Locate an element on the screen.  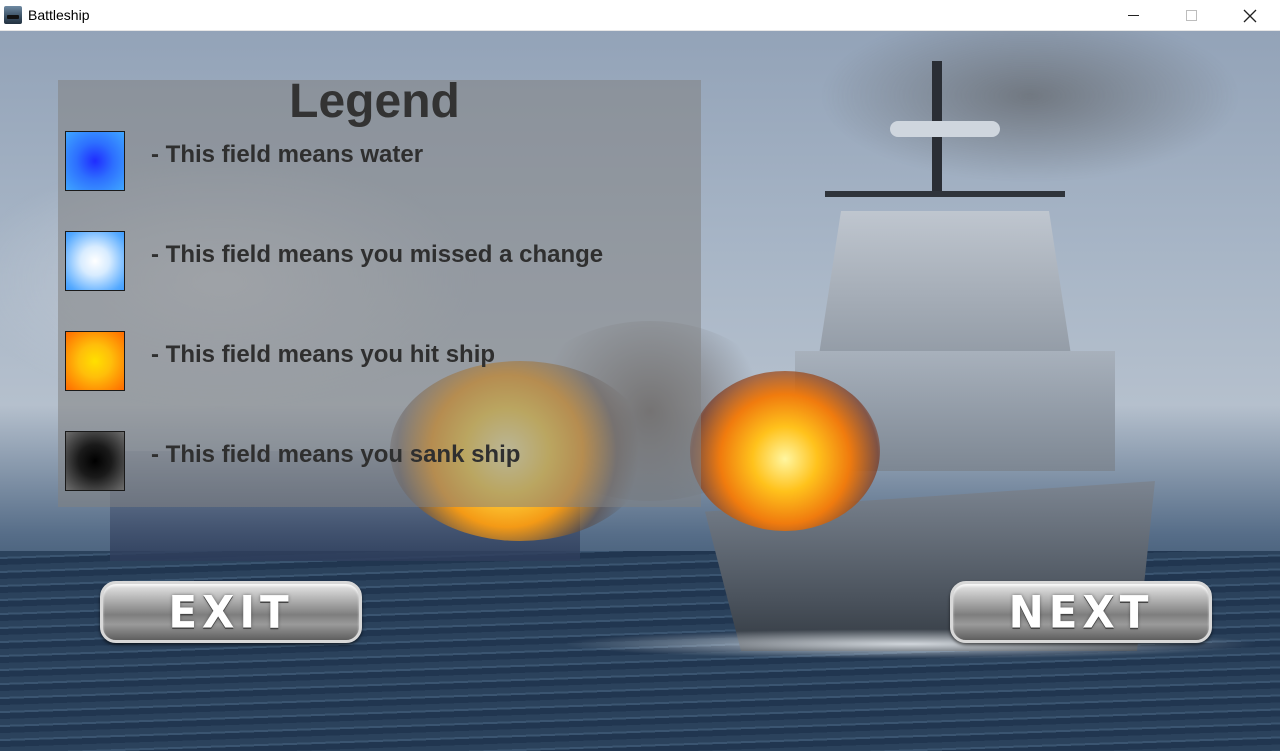
next-button-label: NEXT is located at coordinates (1081, 612).